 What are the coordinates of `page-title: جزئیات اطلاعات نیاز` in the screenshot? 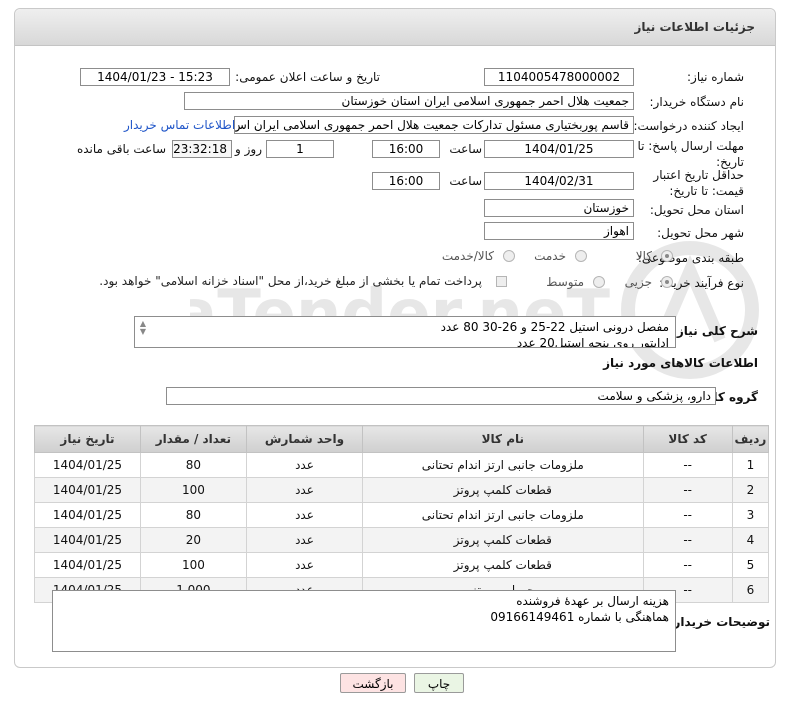 It's located at (694, 27).